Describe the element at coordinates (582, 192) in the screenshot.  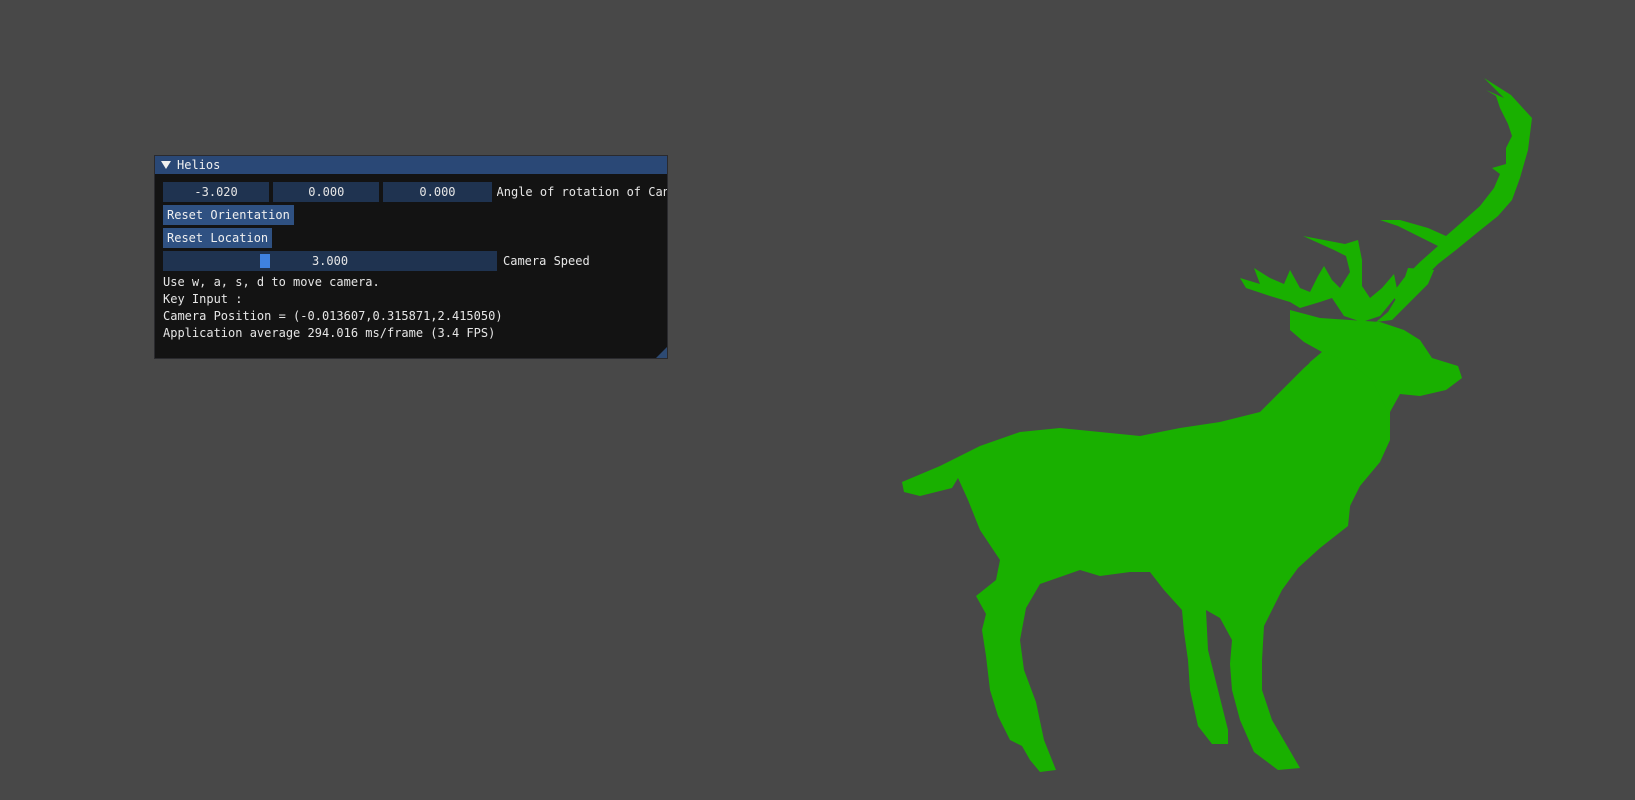
I see `rotation-label: Angle of rotation of Can` at that location.